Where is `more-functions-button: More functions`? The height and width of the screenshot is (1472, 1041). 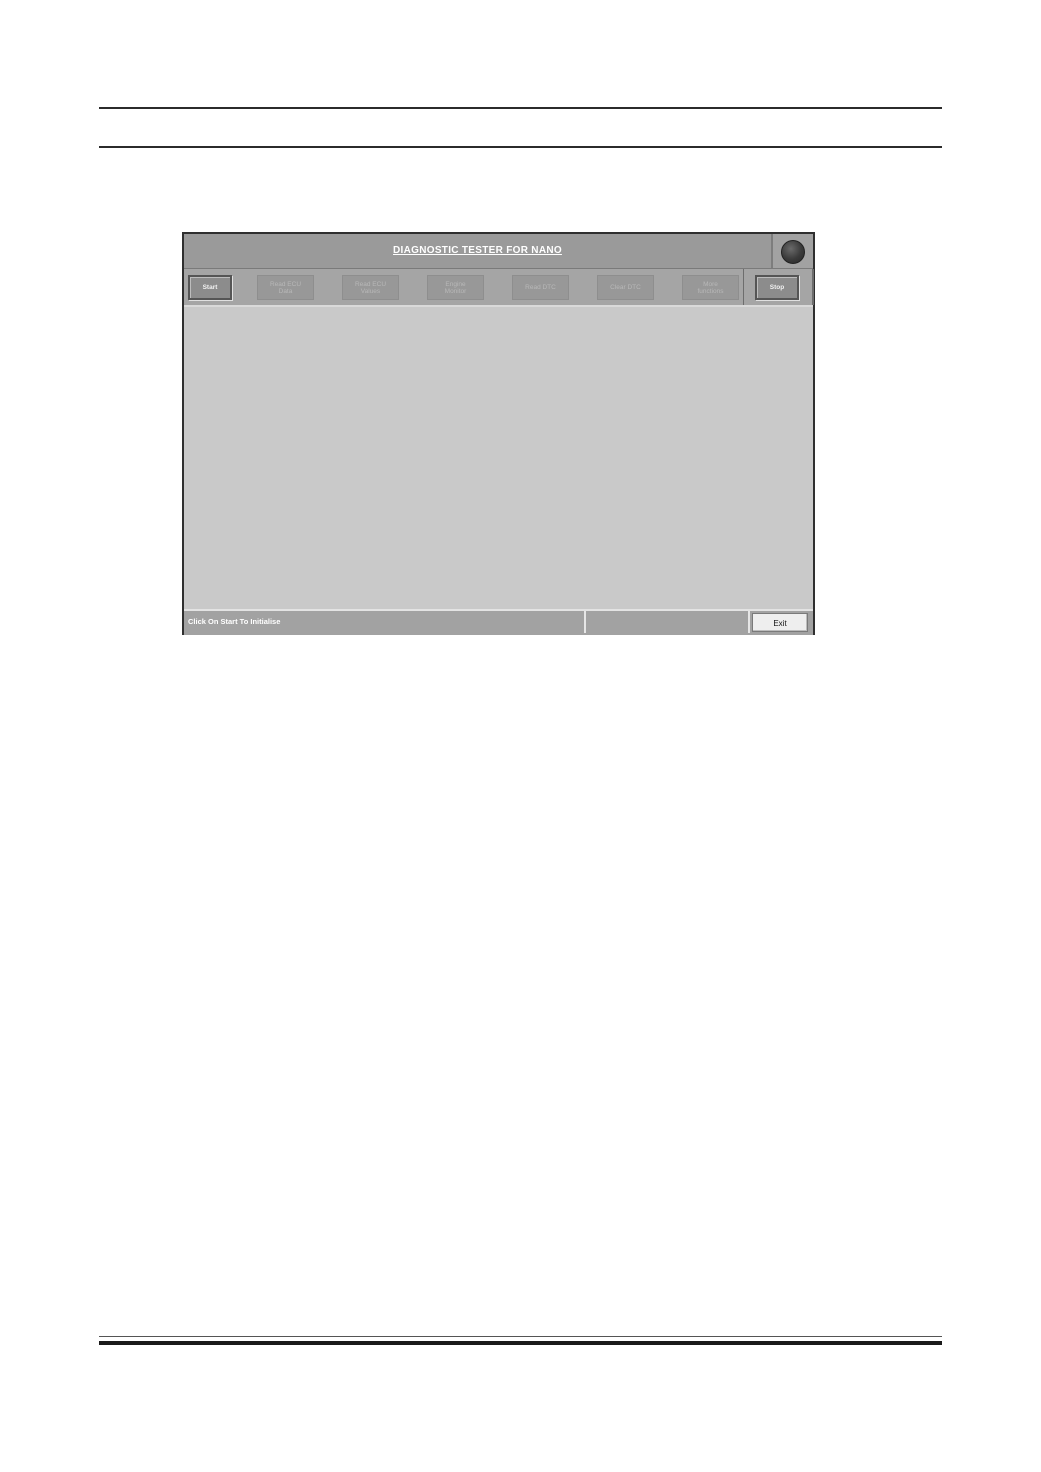
more-functions-button: More functions is located at coordinates (710, 287).